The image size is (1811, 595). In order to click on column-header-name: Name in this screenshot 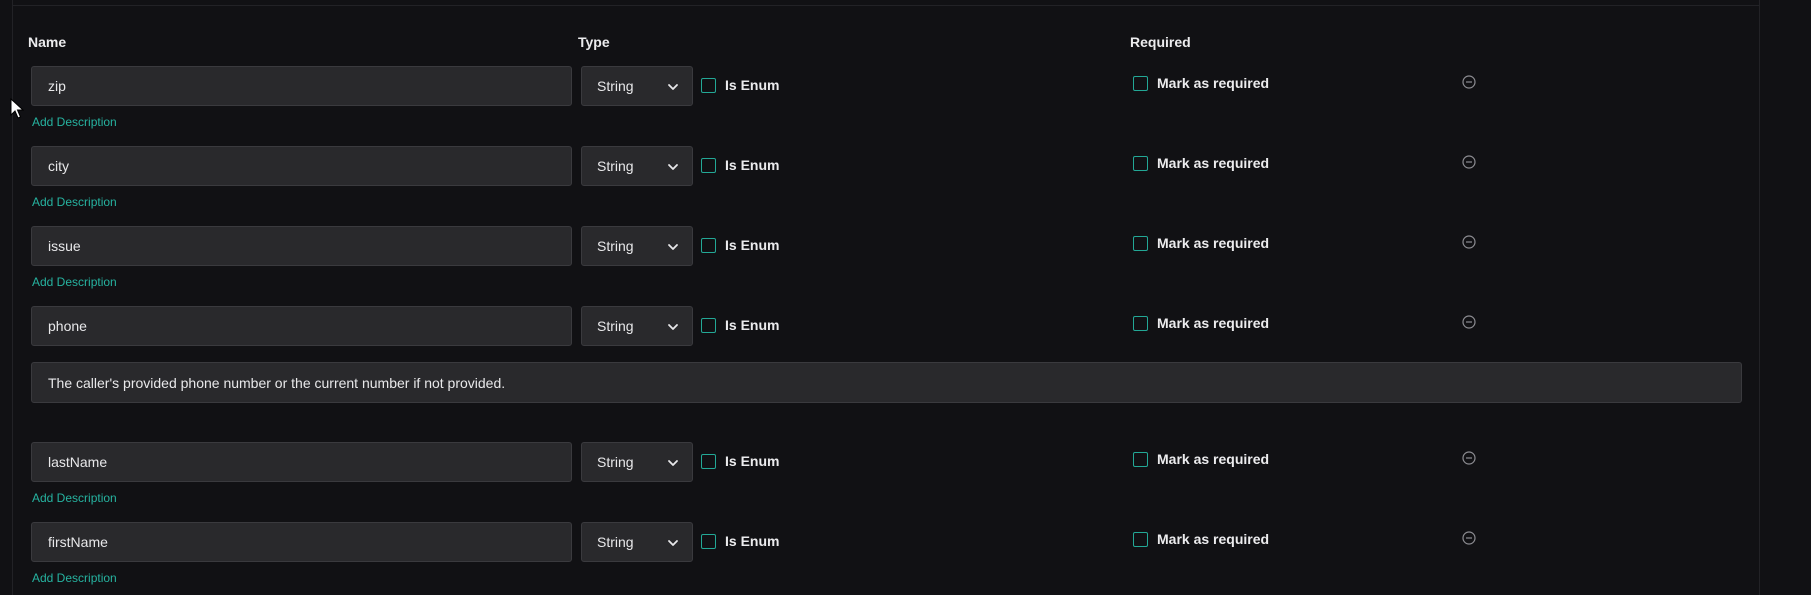, I will do `click(47, 42)`.